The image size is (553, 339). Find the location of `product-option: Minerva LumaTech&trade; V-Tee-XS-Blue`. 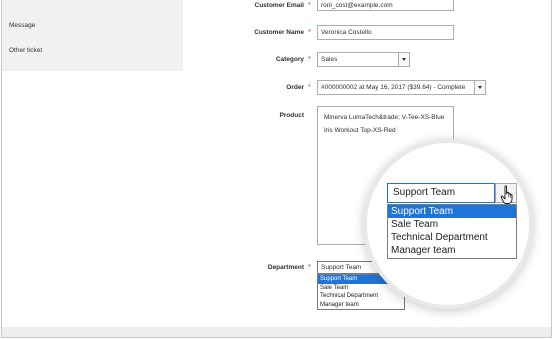

product-option: Minerva LumaTech&trade; V-Tee-XS-Blue is located at coordinates (384, 117).